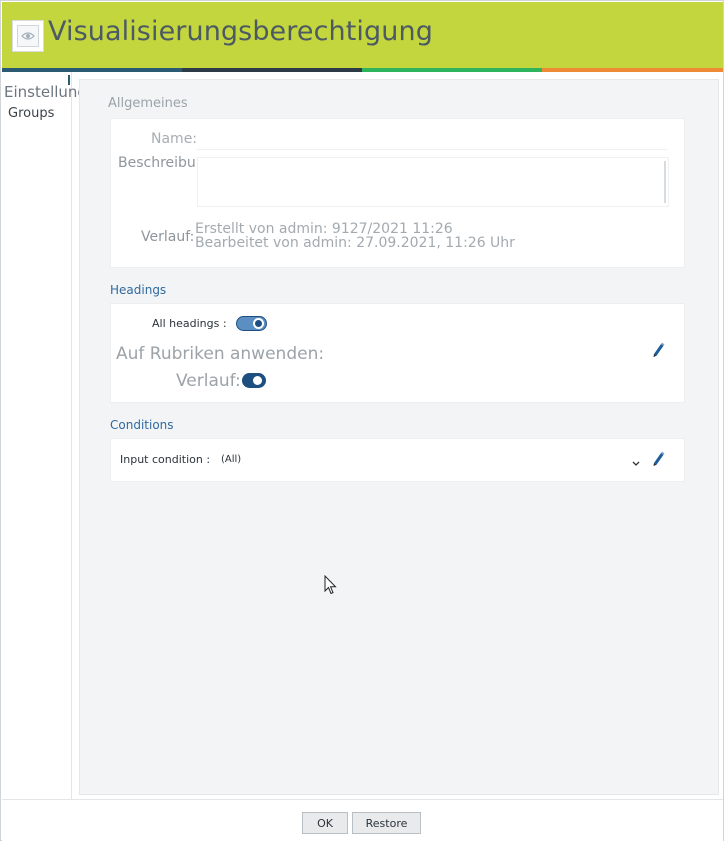  I want to click on dialog-footer: OK Restore, so click(362, 820).